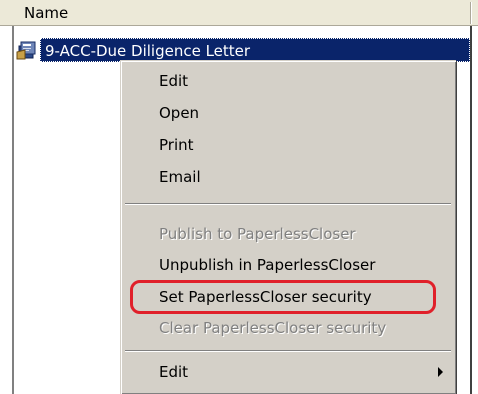  I want to click on column-header: Name, so click(239, 13).